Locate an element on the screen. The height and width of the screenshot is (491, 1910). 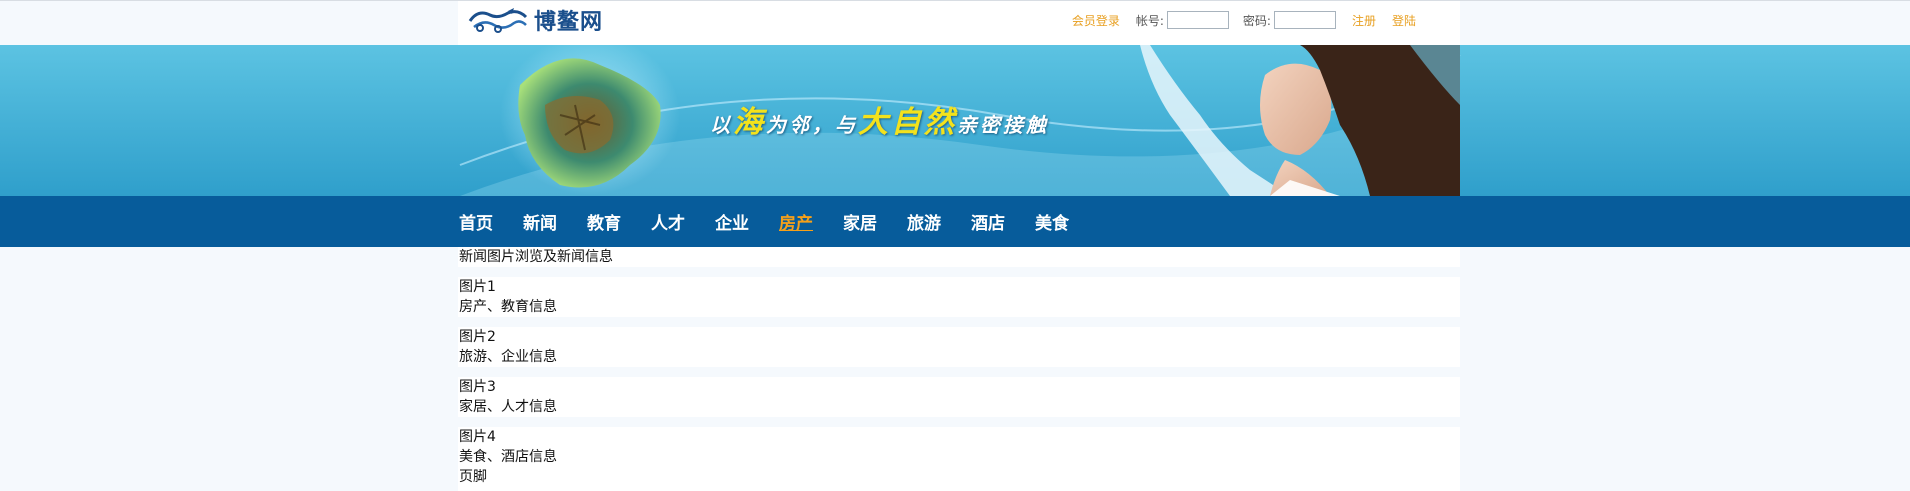
slogan-highlight: 海 is located at coordinates (749, 122).